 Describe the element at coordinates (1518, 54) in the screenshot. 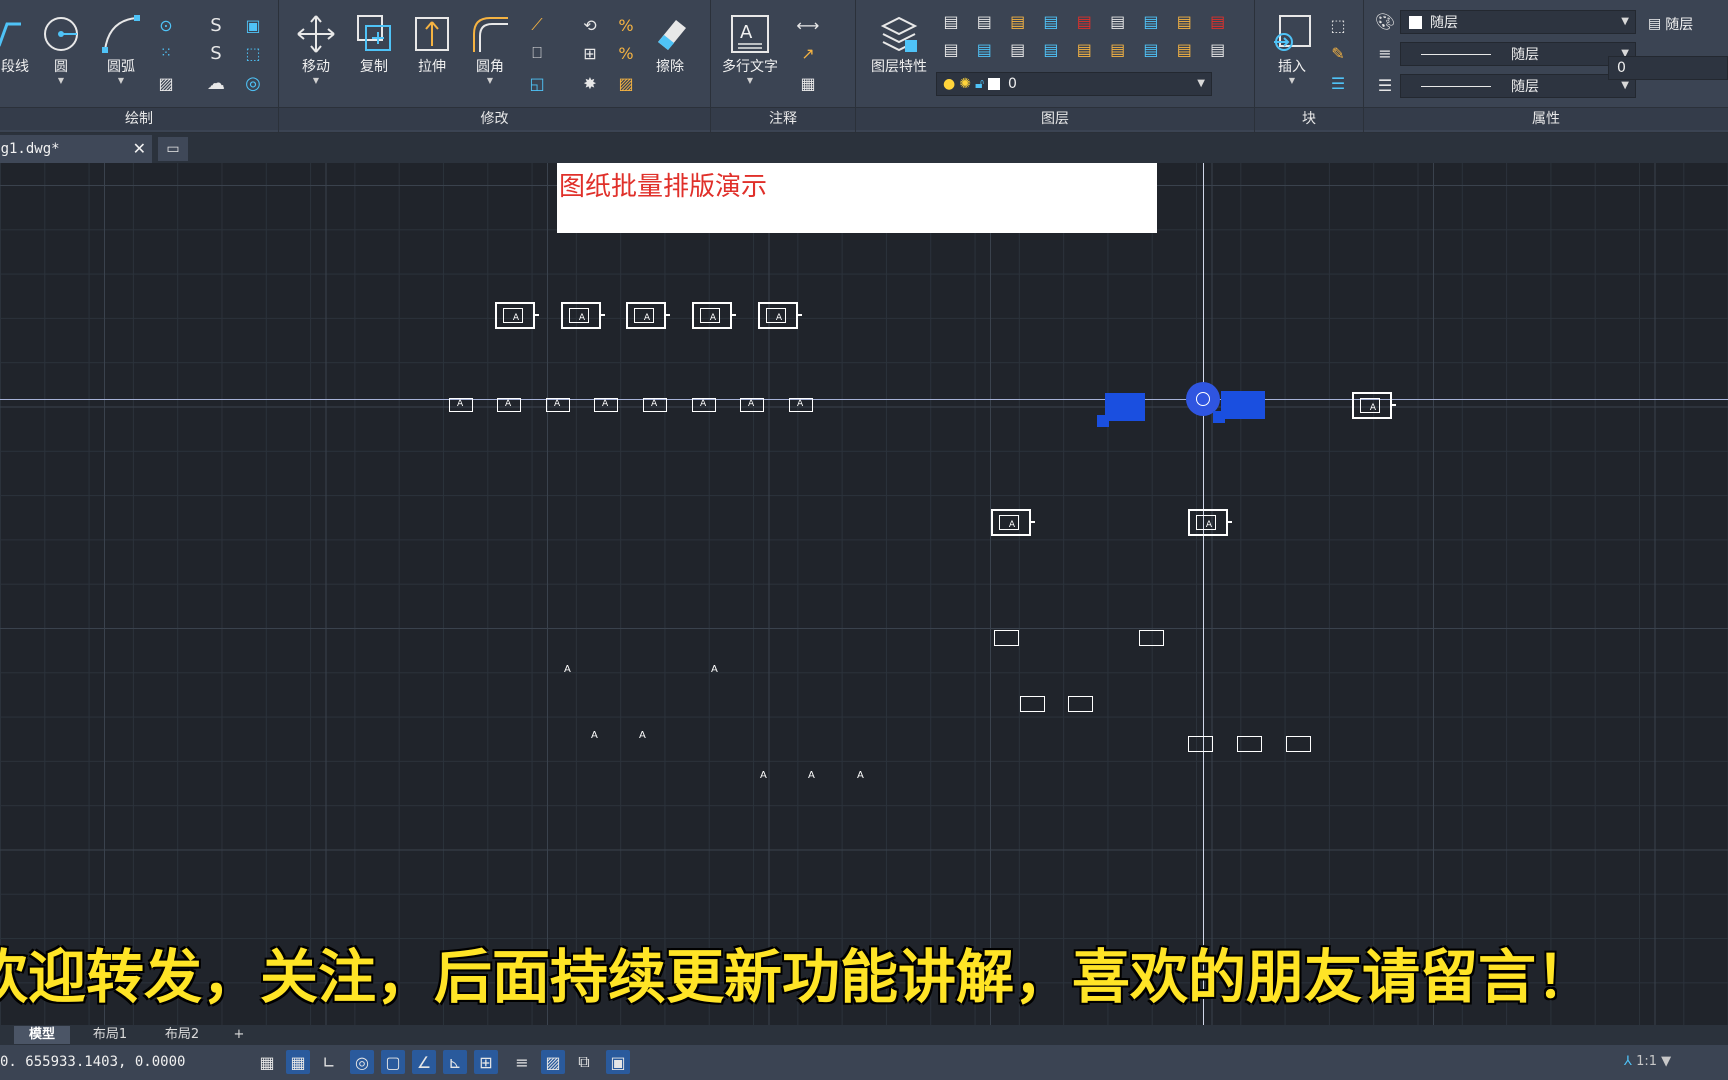

I see `lineweight-dropdown: 随层 ▼` at that location.